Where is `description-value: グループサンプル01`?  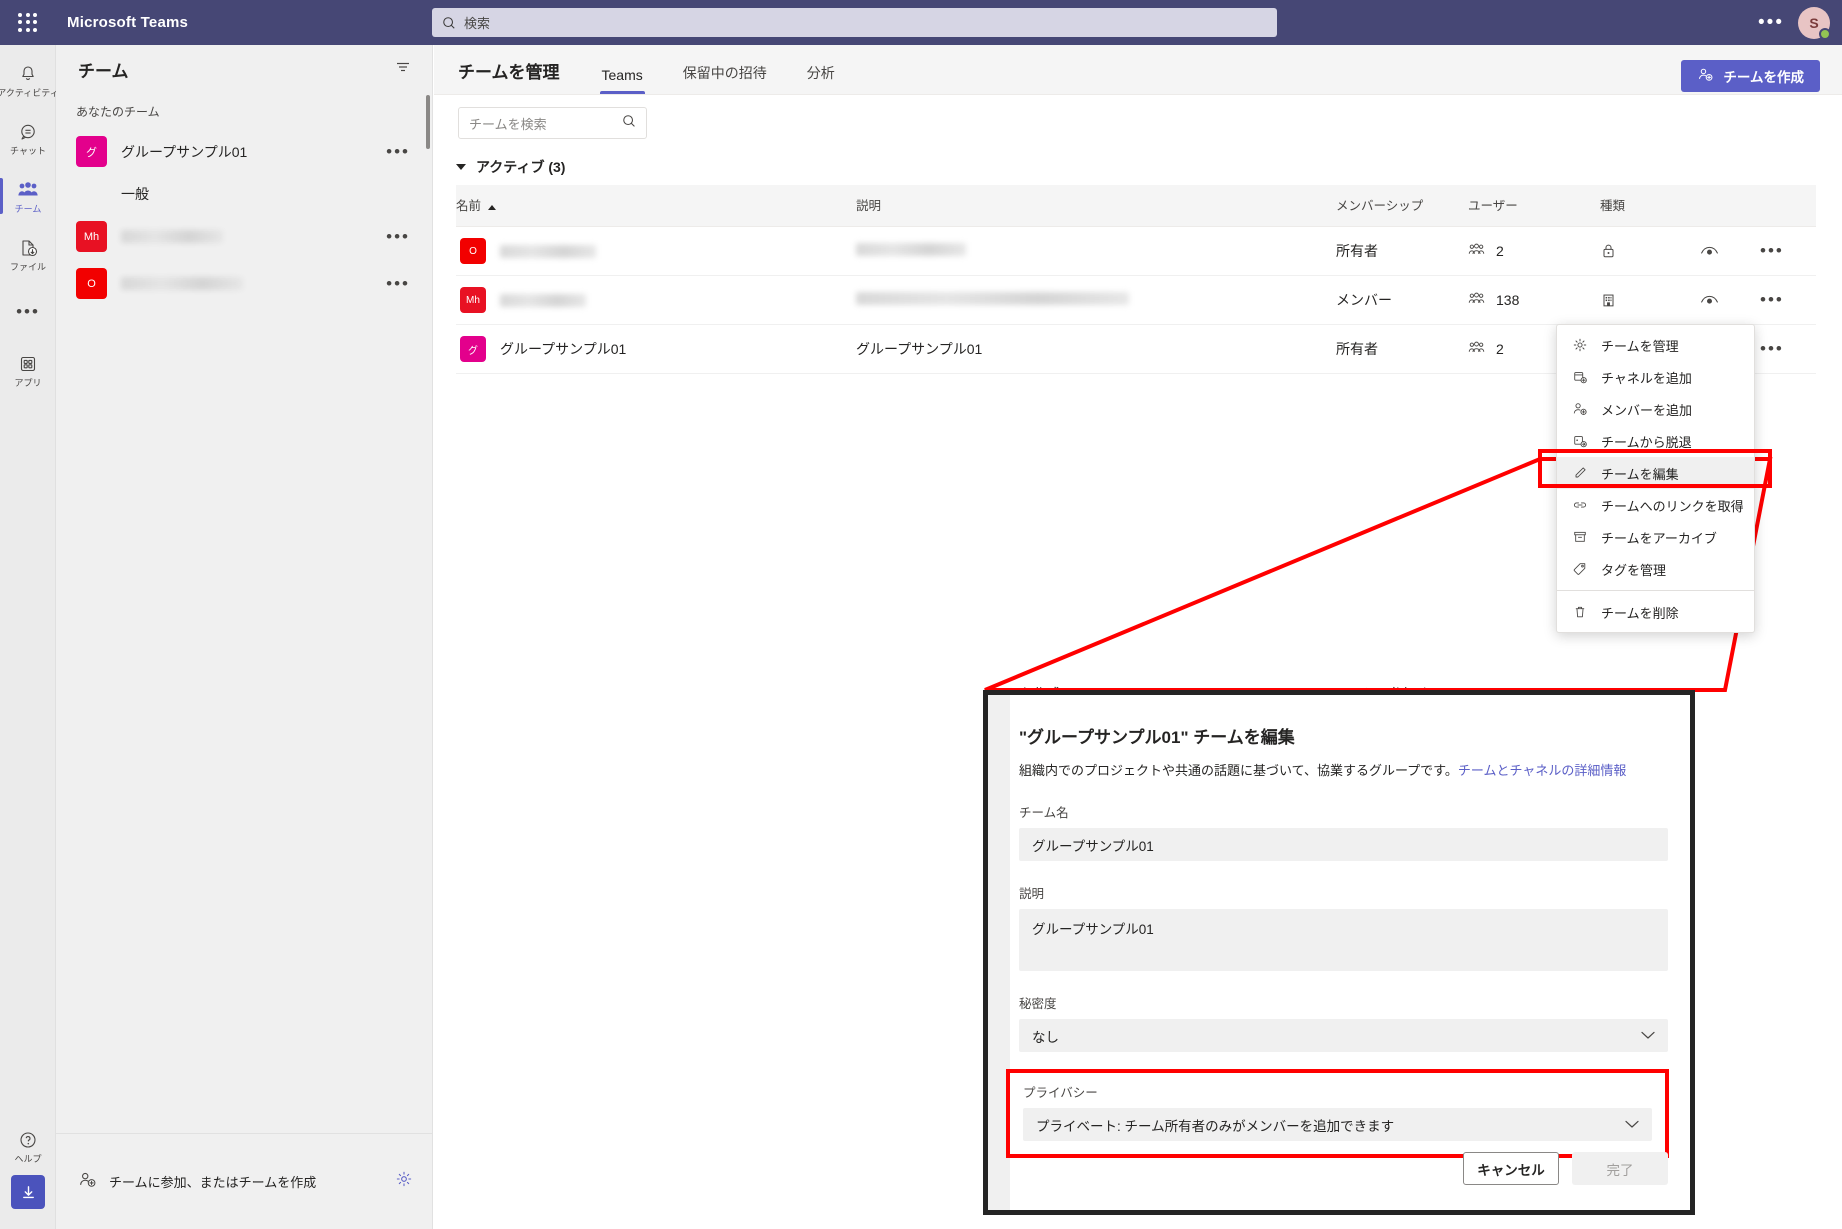
description-value: グループサンプル01 is located at coordinates (1093, 930).